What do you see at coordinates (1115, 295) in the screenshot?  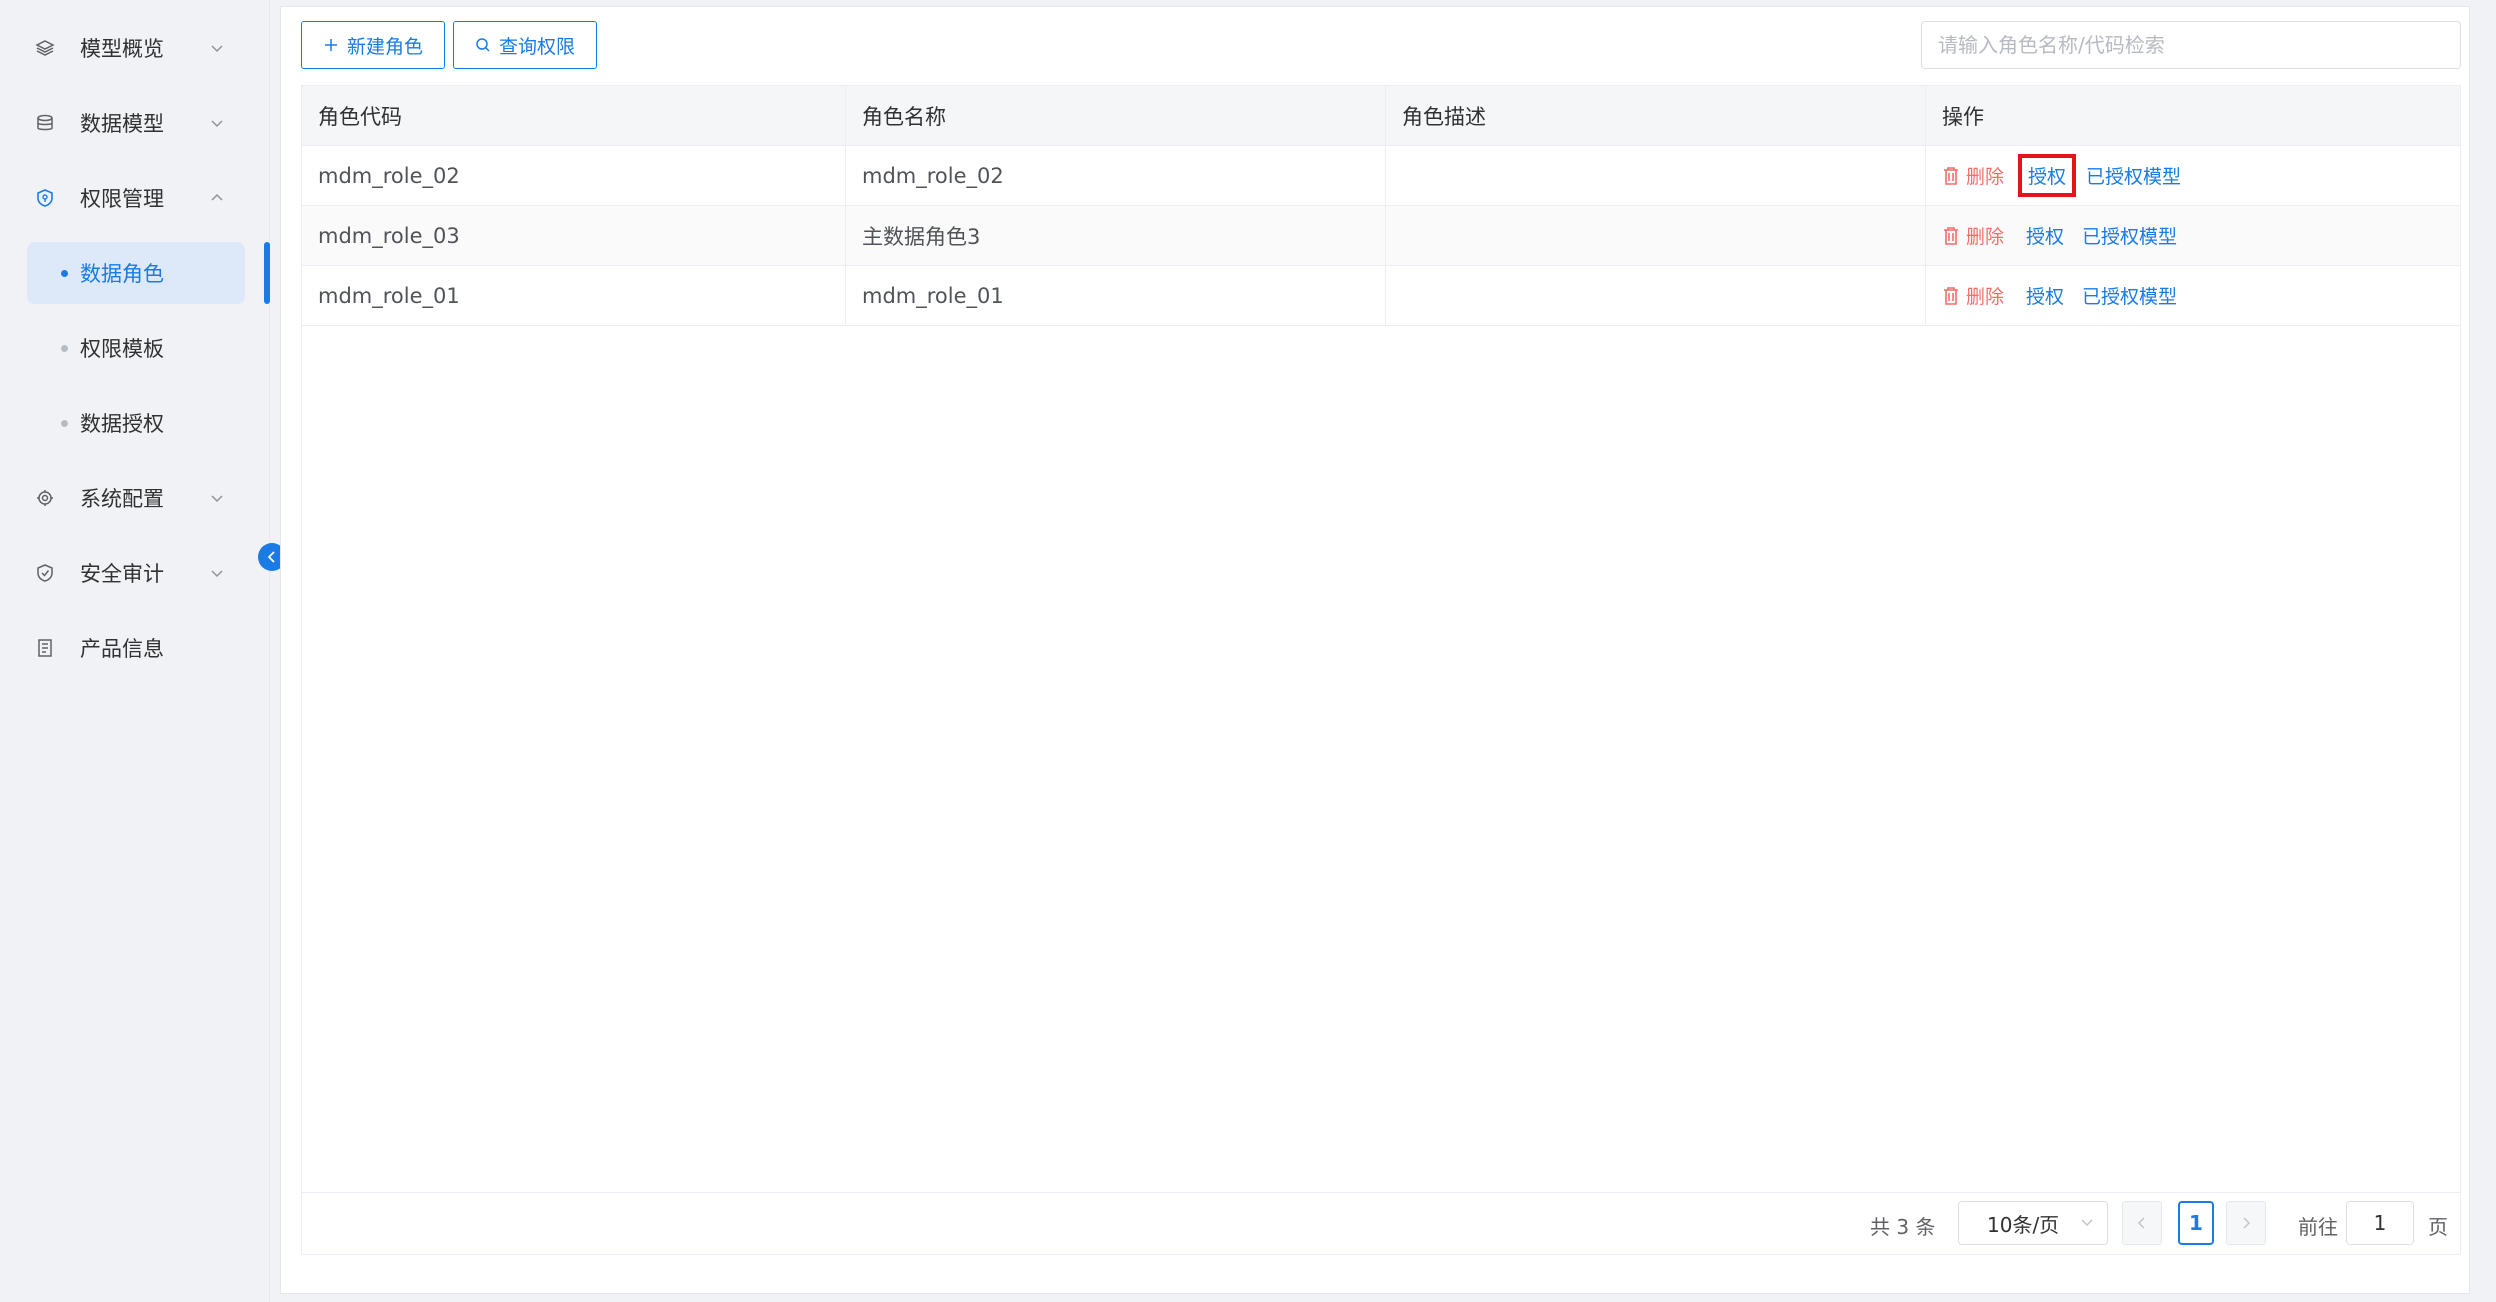 I see `cell-role-name: mdm_role_01` at bounding box center [1115, 295].